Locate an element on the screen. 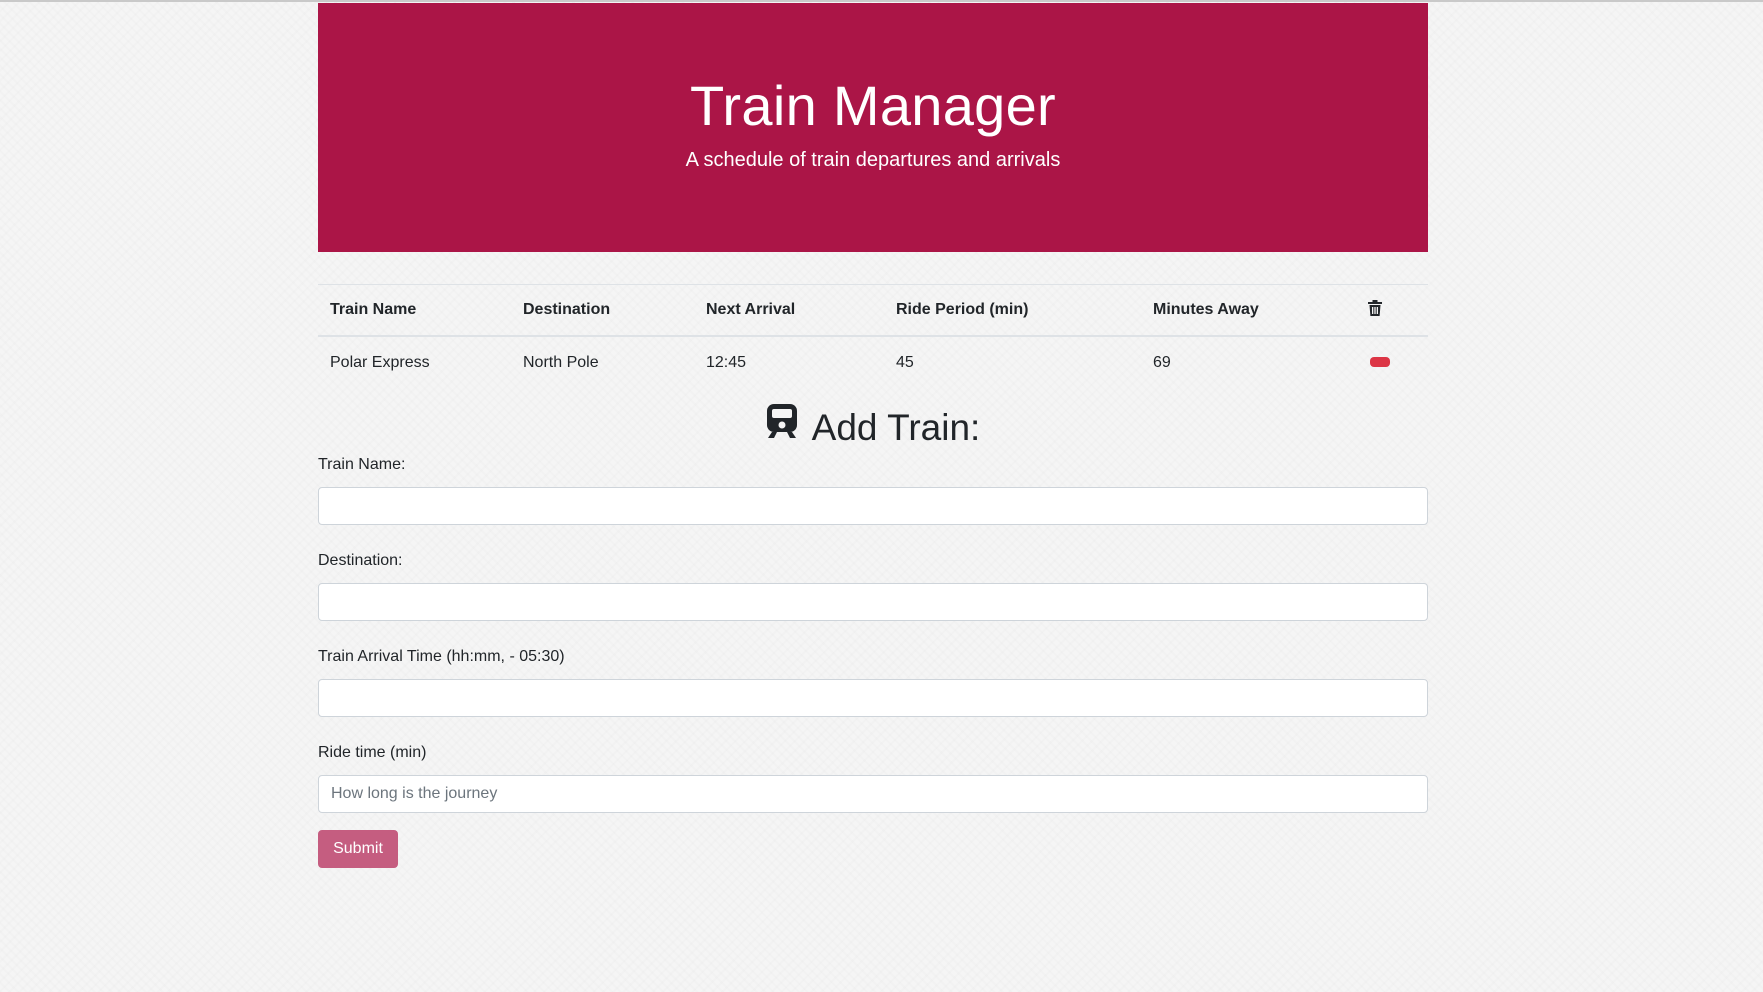  cell-train-name: Polar Express is located at coordinates (380, 362).